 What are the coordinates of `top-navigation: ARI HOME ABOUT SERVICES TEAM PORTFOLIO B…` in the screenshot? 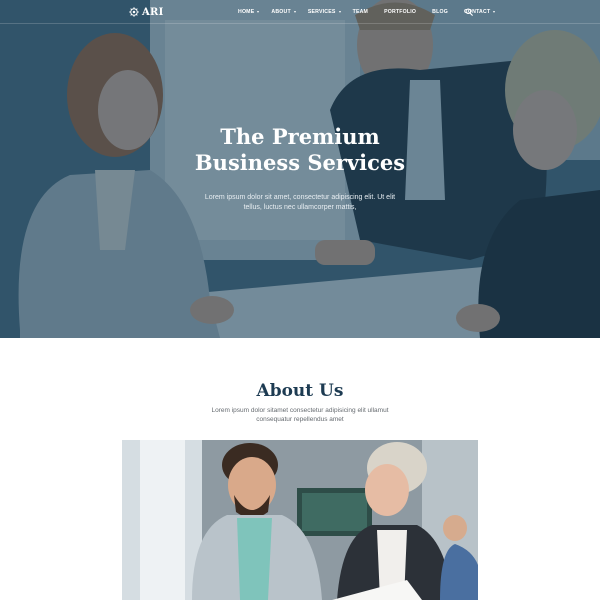 It's located at (300, 12).